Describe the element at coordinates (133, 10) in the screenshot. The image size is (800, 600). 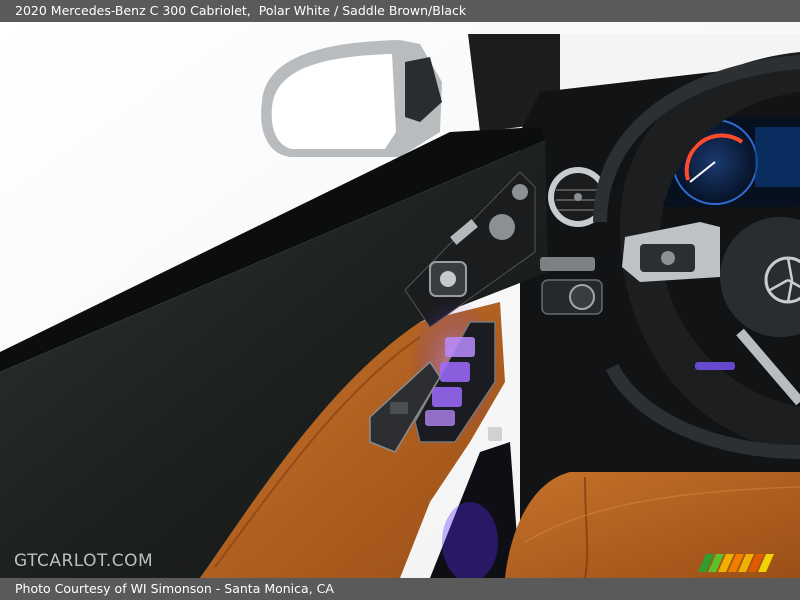
I see `vehicle-name: 2020 Mercedes-Benz C 300 Cabriolet,` at that location.